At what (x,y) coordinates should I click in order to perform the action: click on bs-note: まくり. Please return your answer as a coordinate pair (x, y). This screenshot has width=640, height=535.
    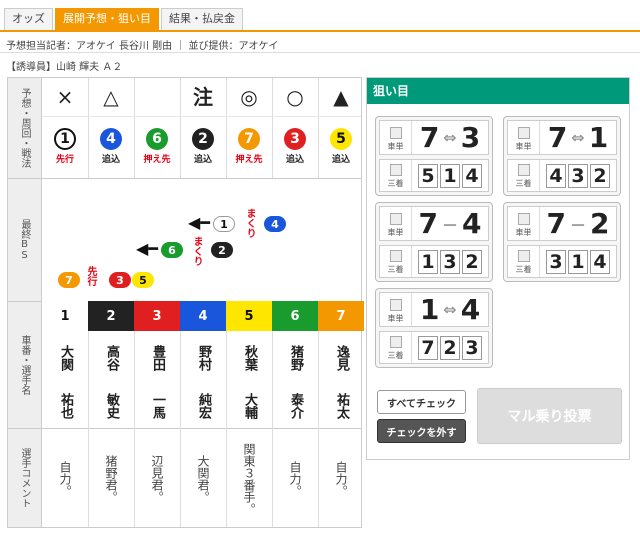
    Looking at the image, I should click on (196, 251).